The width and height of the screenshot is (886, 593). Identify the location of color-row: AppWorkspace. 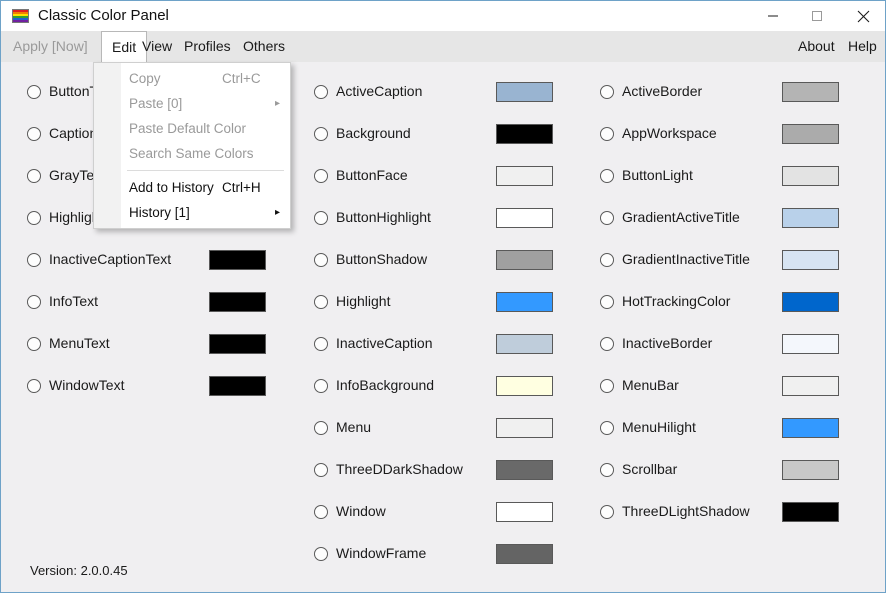
(719, 135).